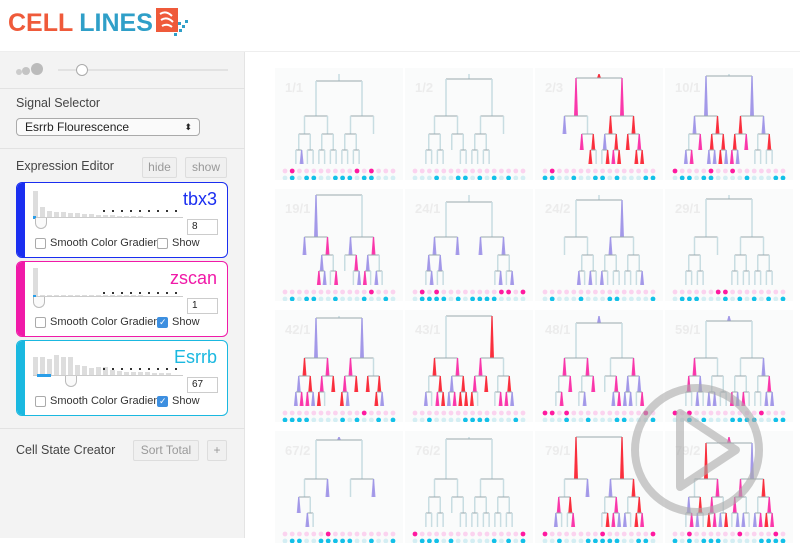 The height and width of the screenshot is (543, 800). I want to click on lineage-tree-panel: 24/1, so click(469, 245).